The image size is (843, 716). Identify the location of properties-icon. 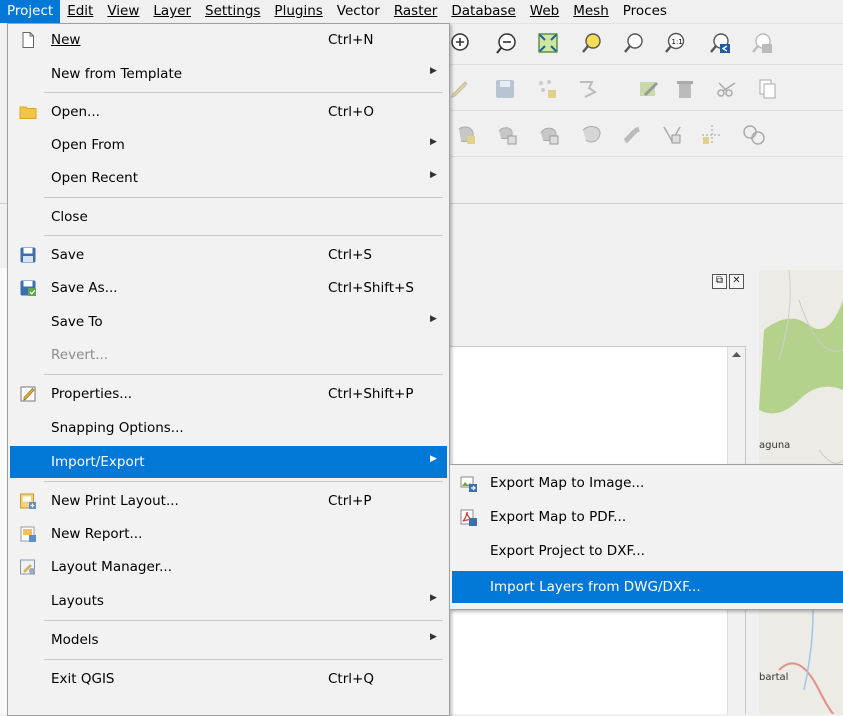
(28, 394).